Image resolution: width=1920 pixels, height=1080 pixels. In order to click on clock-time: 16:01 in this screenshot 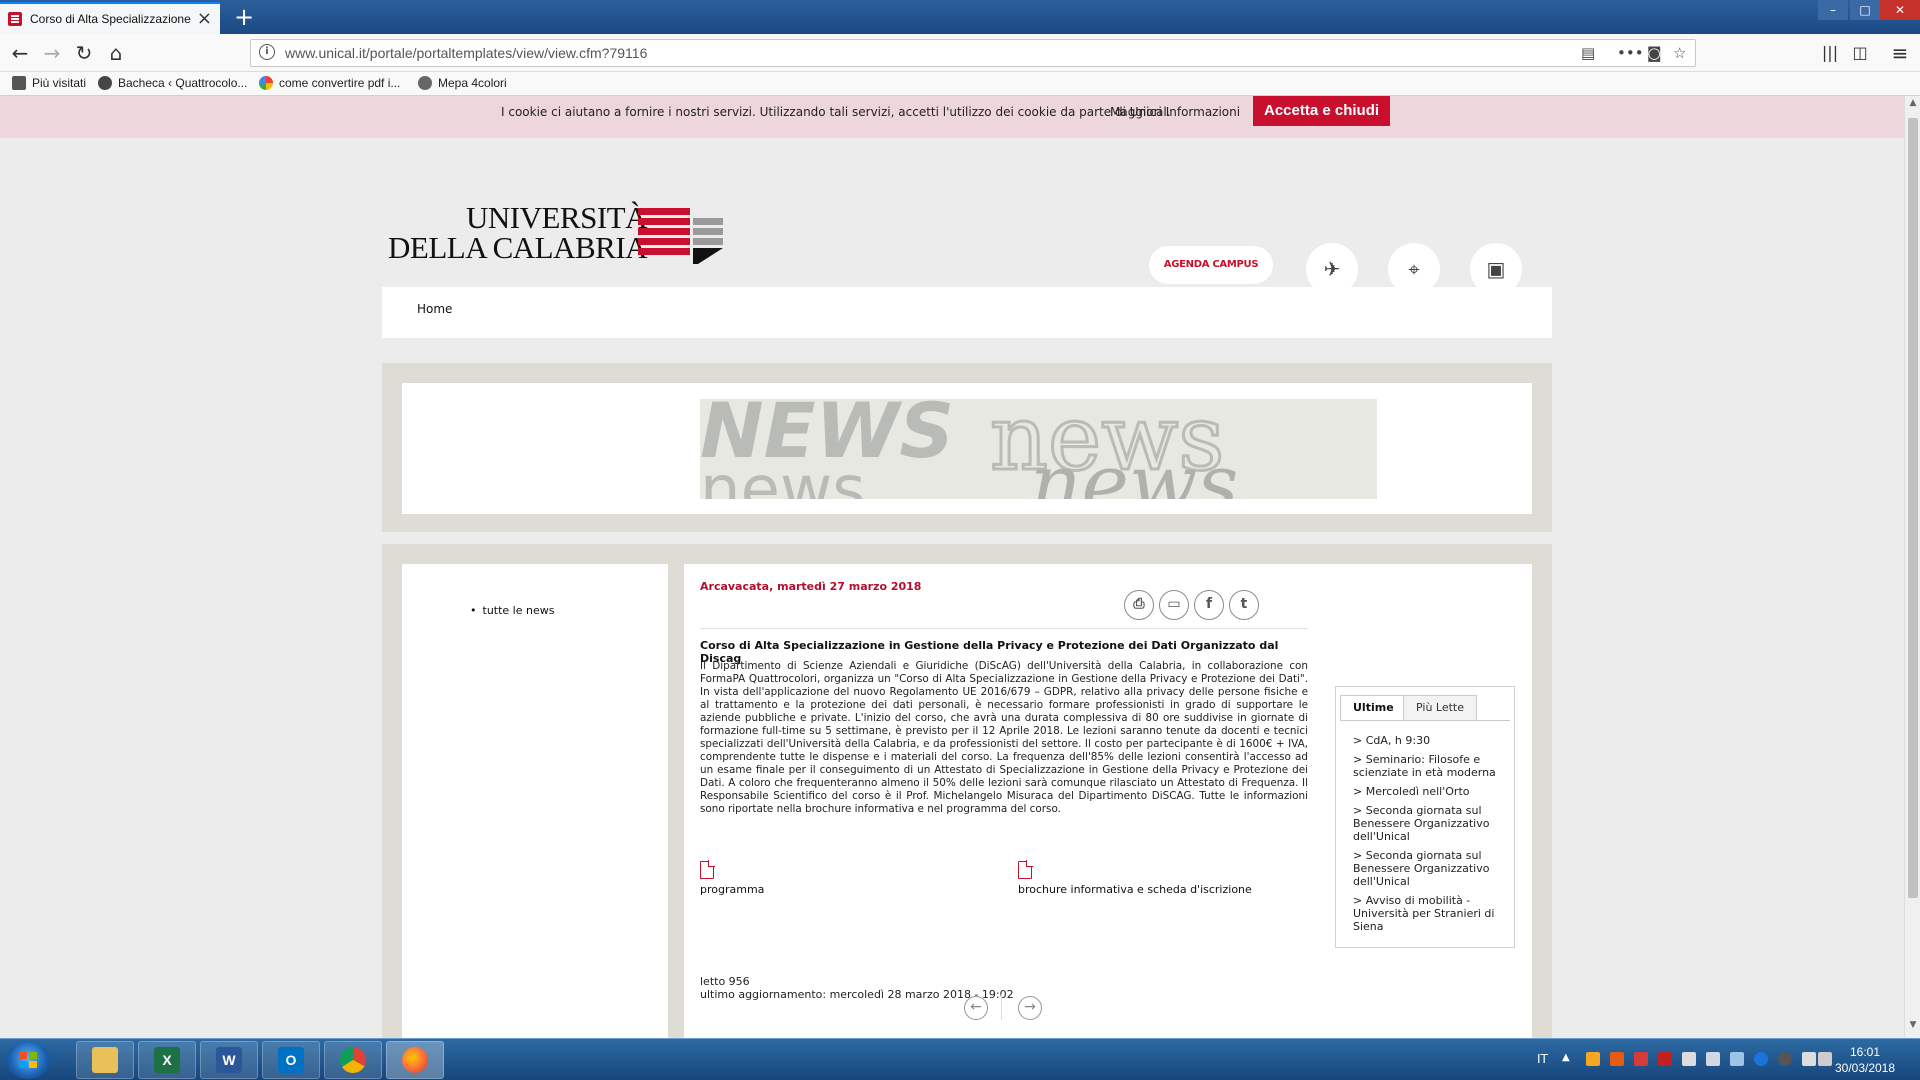, I will do `click(1865, 1052)`.